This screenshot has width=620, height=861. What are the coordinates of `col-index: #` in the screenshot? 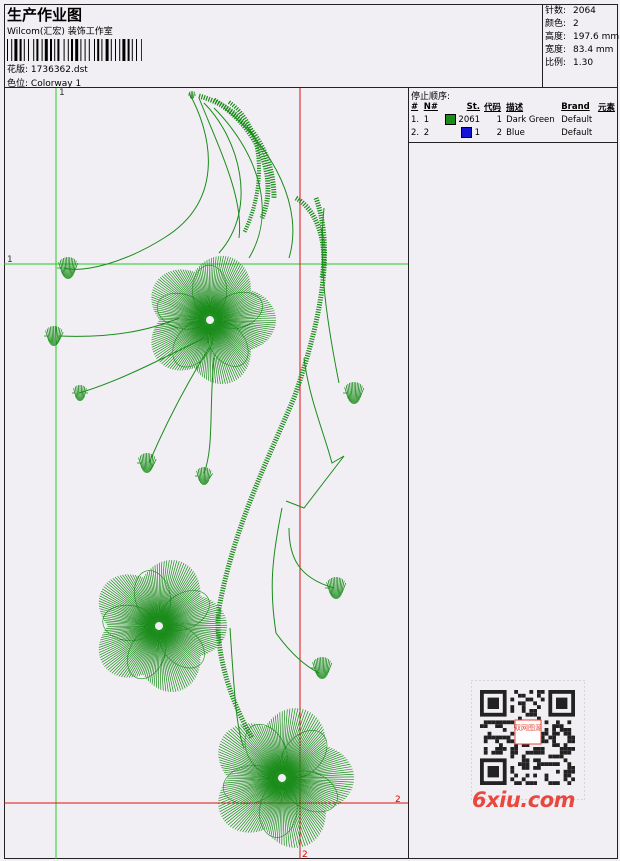 It's located at (415, 106).